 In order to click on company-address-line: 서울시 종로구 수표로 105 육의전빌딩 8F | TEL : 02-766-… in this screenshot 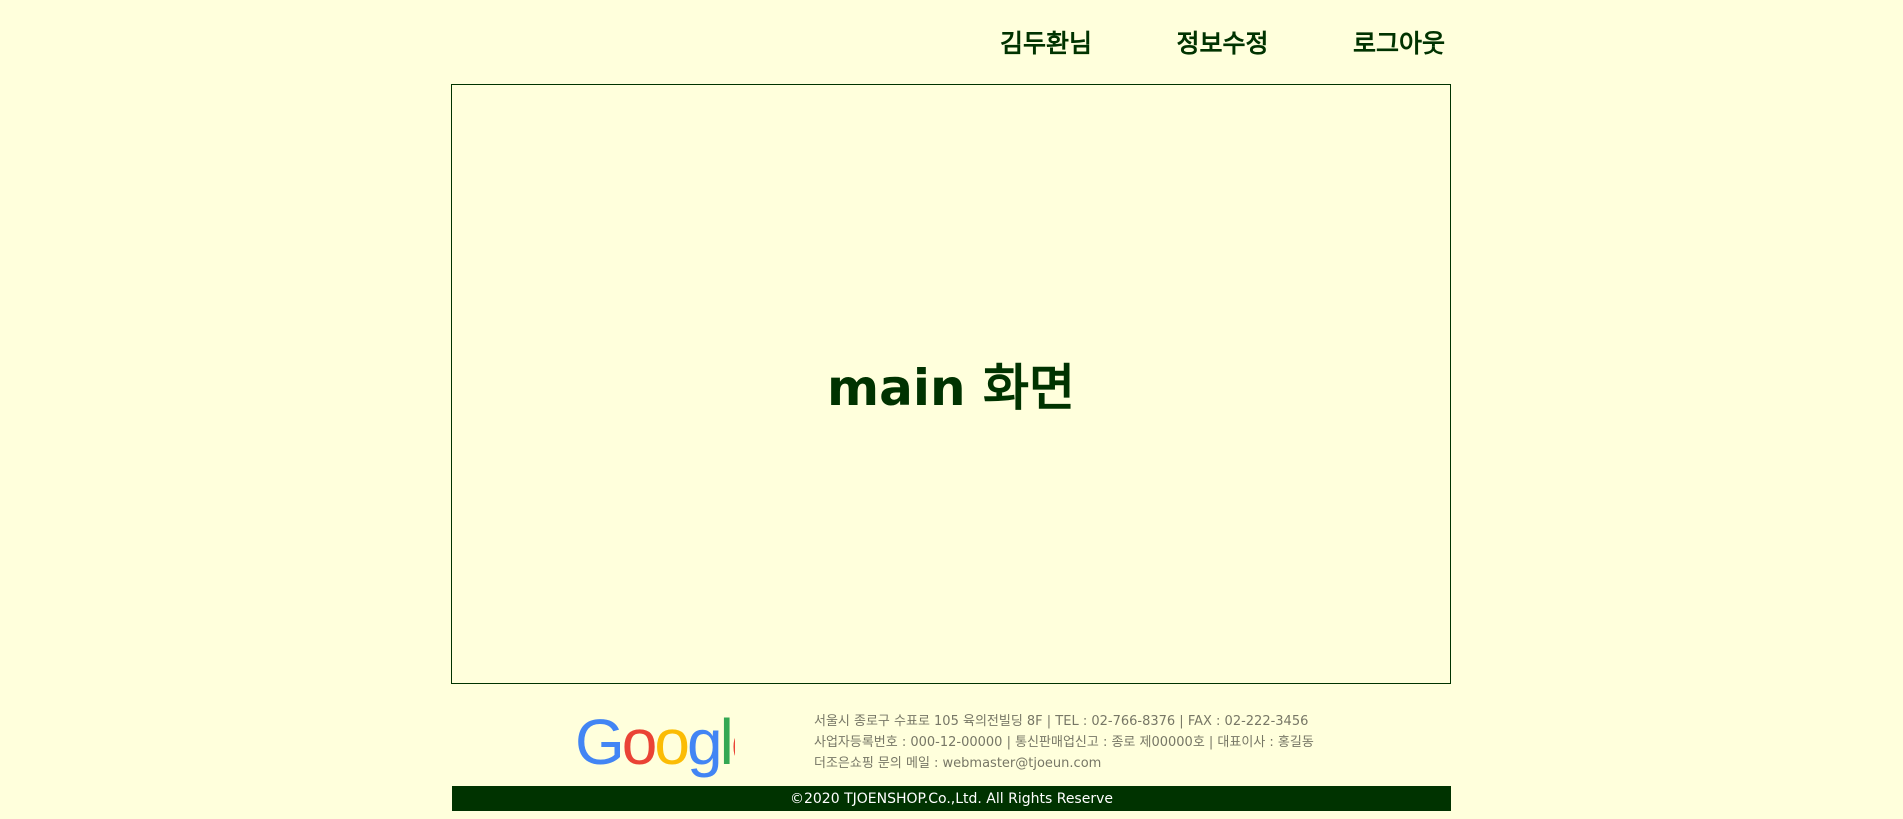, I will do `click(1061, 721)`.